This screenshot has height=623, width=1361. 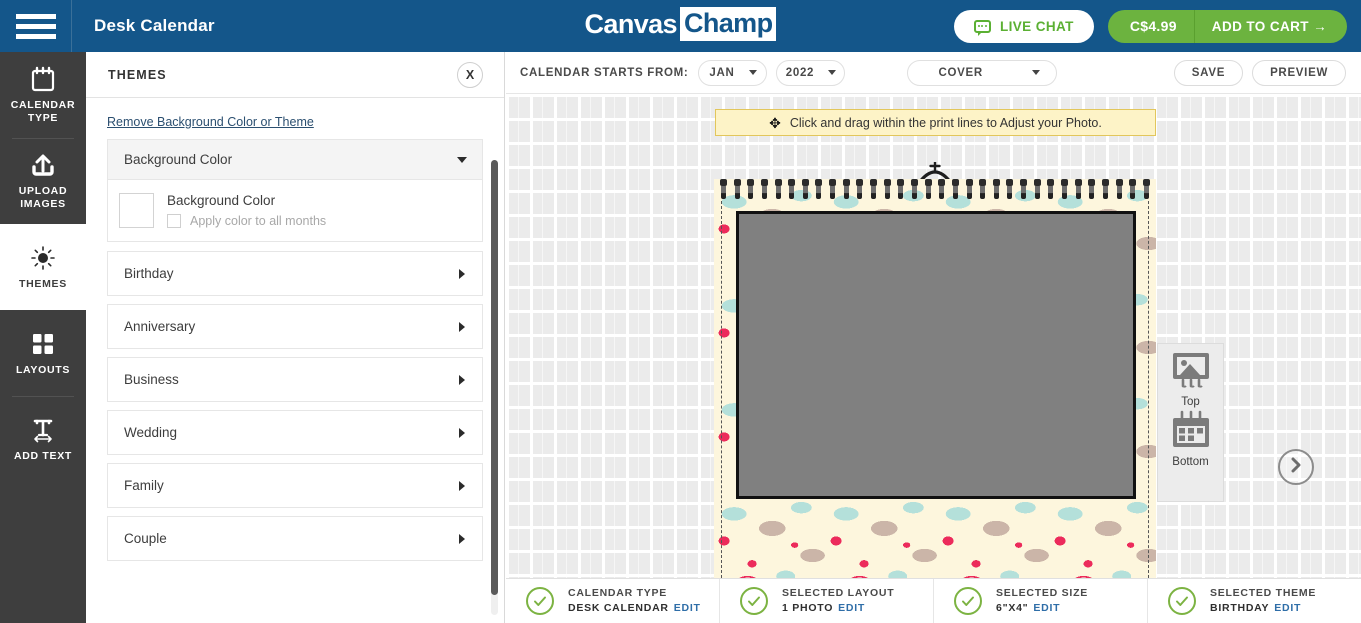 I want to click on status-value: BIRTHDAY, so click(x=1240, y=608).